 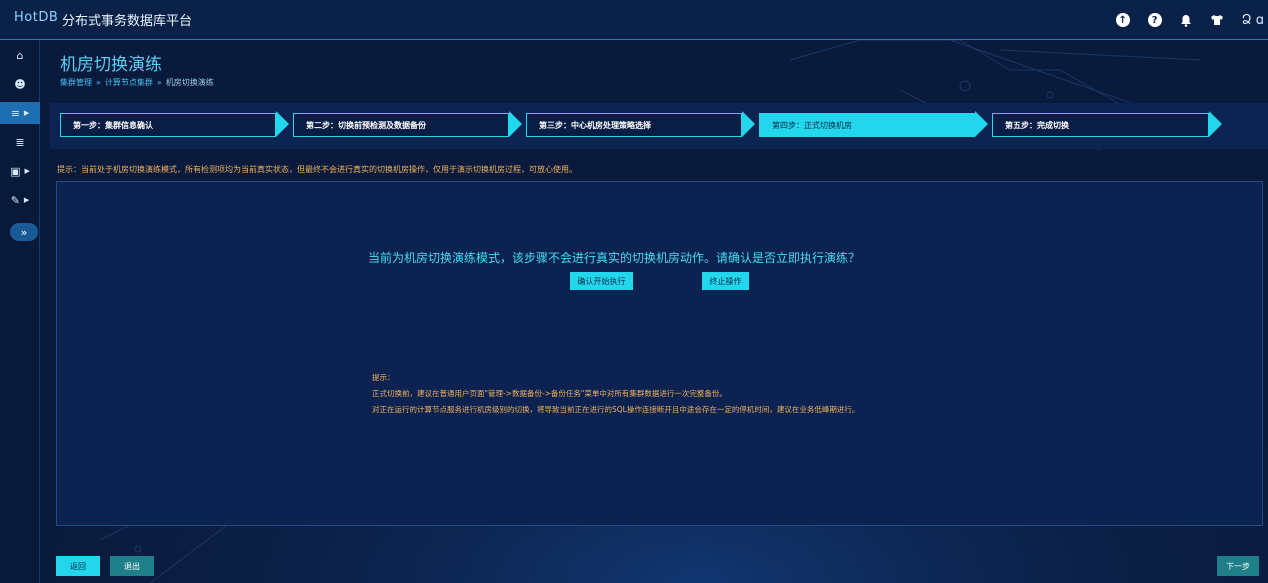 What do you see at coordinates (867, 125) in the screenshot?
I see `step-4-active: 第四步：正式切换机房` at bounding box center [867, 125].